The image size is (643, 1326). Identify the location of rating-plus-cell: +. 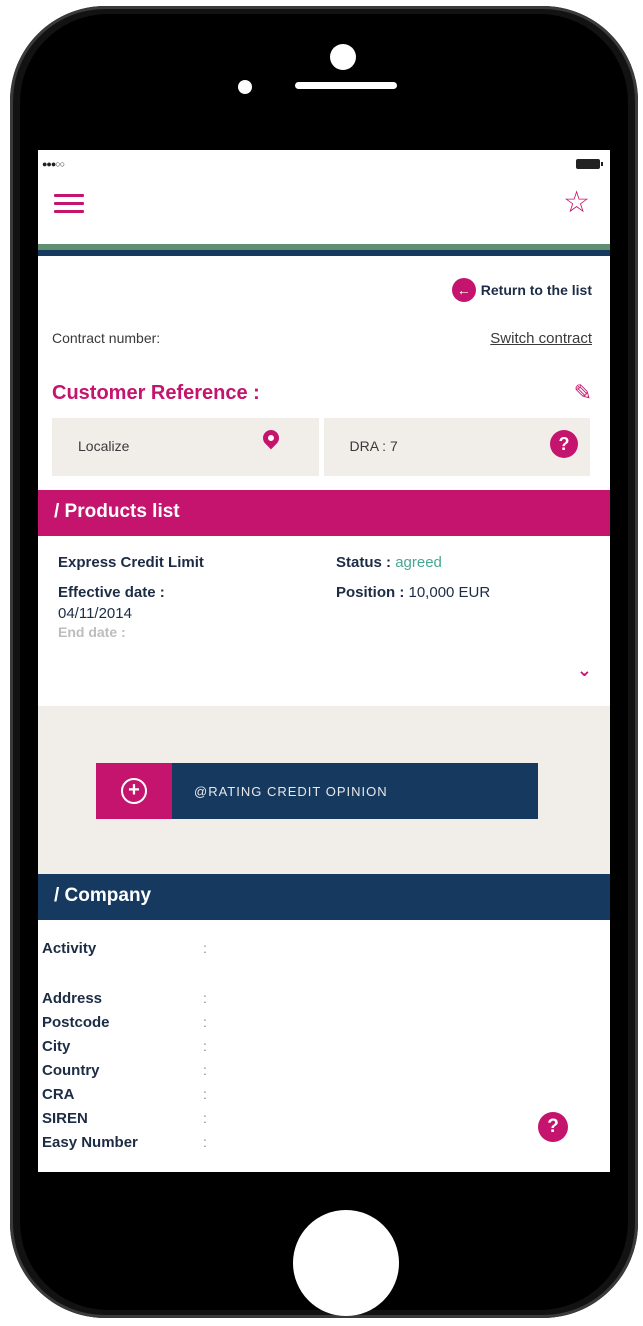
(134, 791).